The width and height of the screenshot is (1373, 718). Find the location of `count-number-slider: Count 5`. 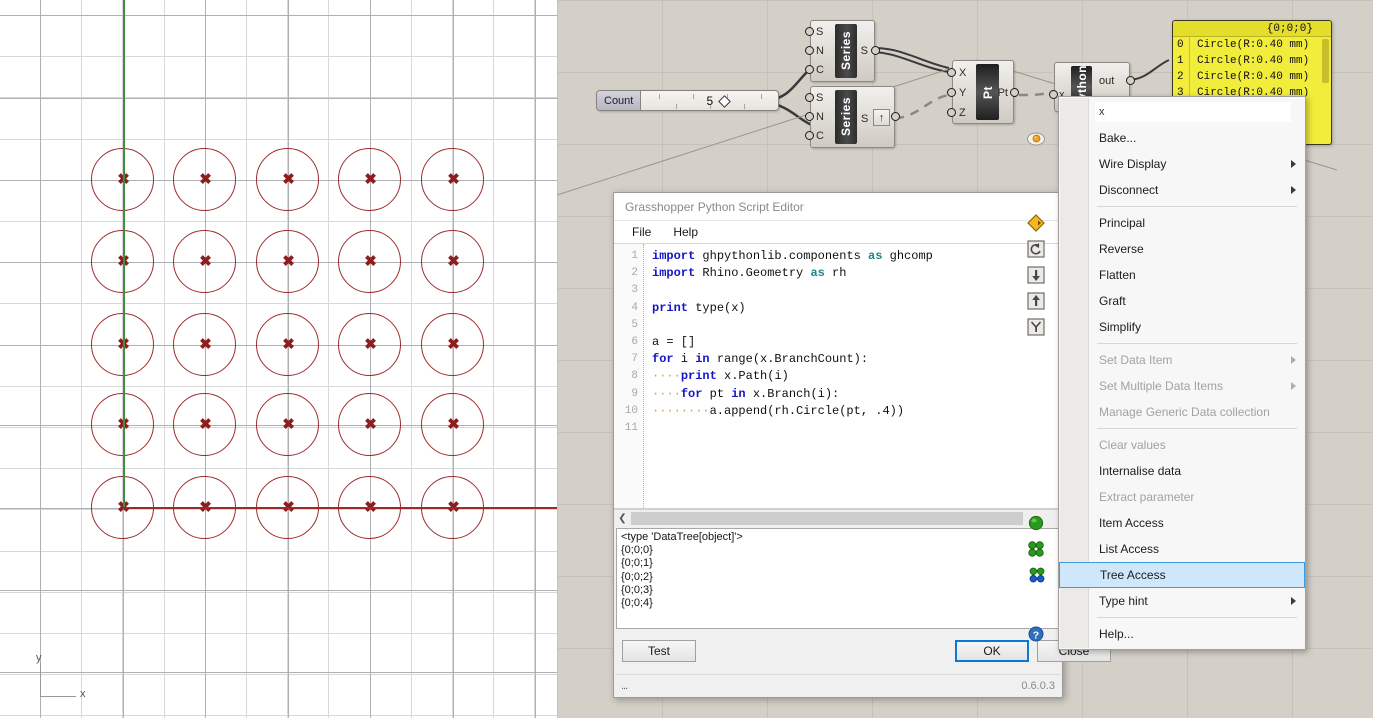

count-number-slider: Count 5 is located at coordinates (688, 100).